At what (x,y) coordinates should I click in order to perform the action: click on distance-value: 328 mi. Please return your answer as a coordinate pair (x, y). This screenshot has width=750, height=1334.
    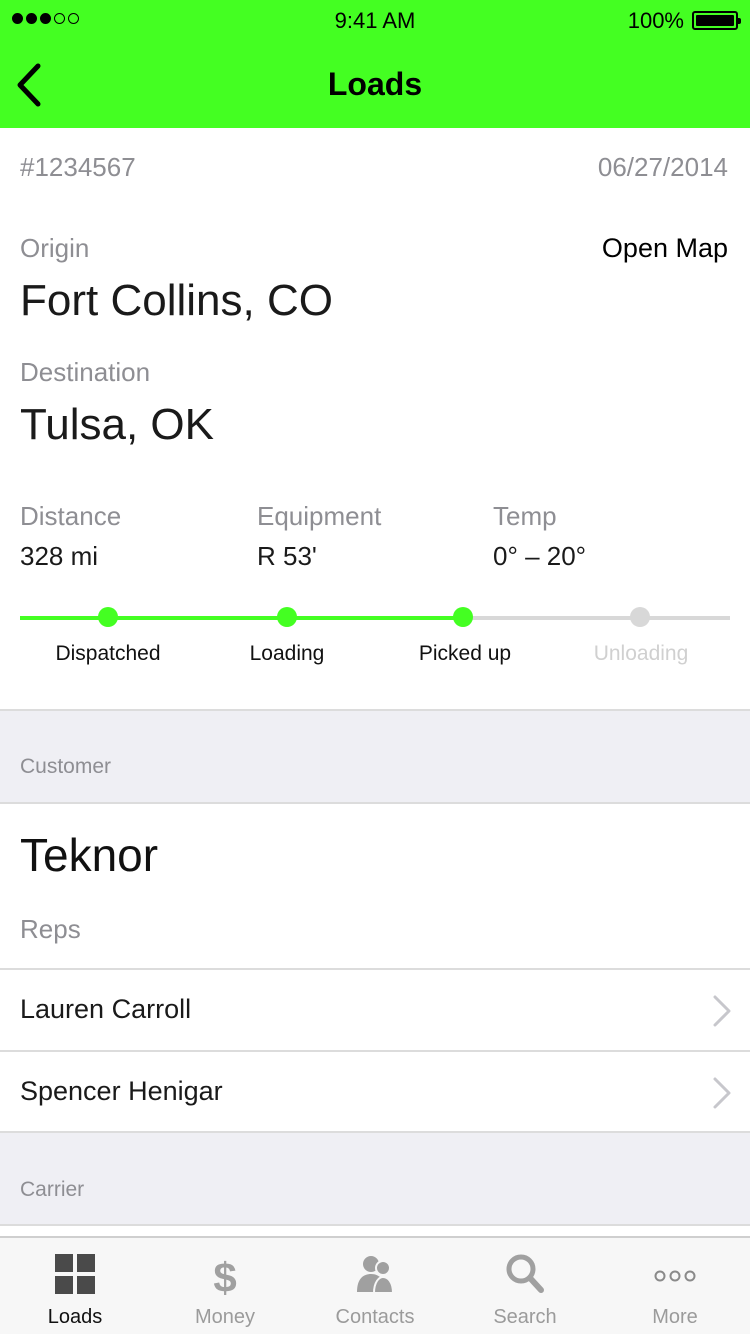
    Looking at the image, I should click on (59, 556).